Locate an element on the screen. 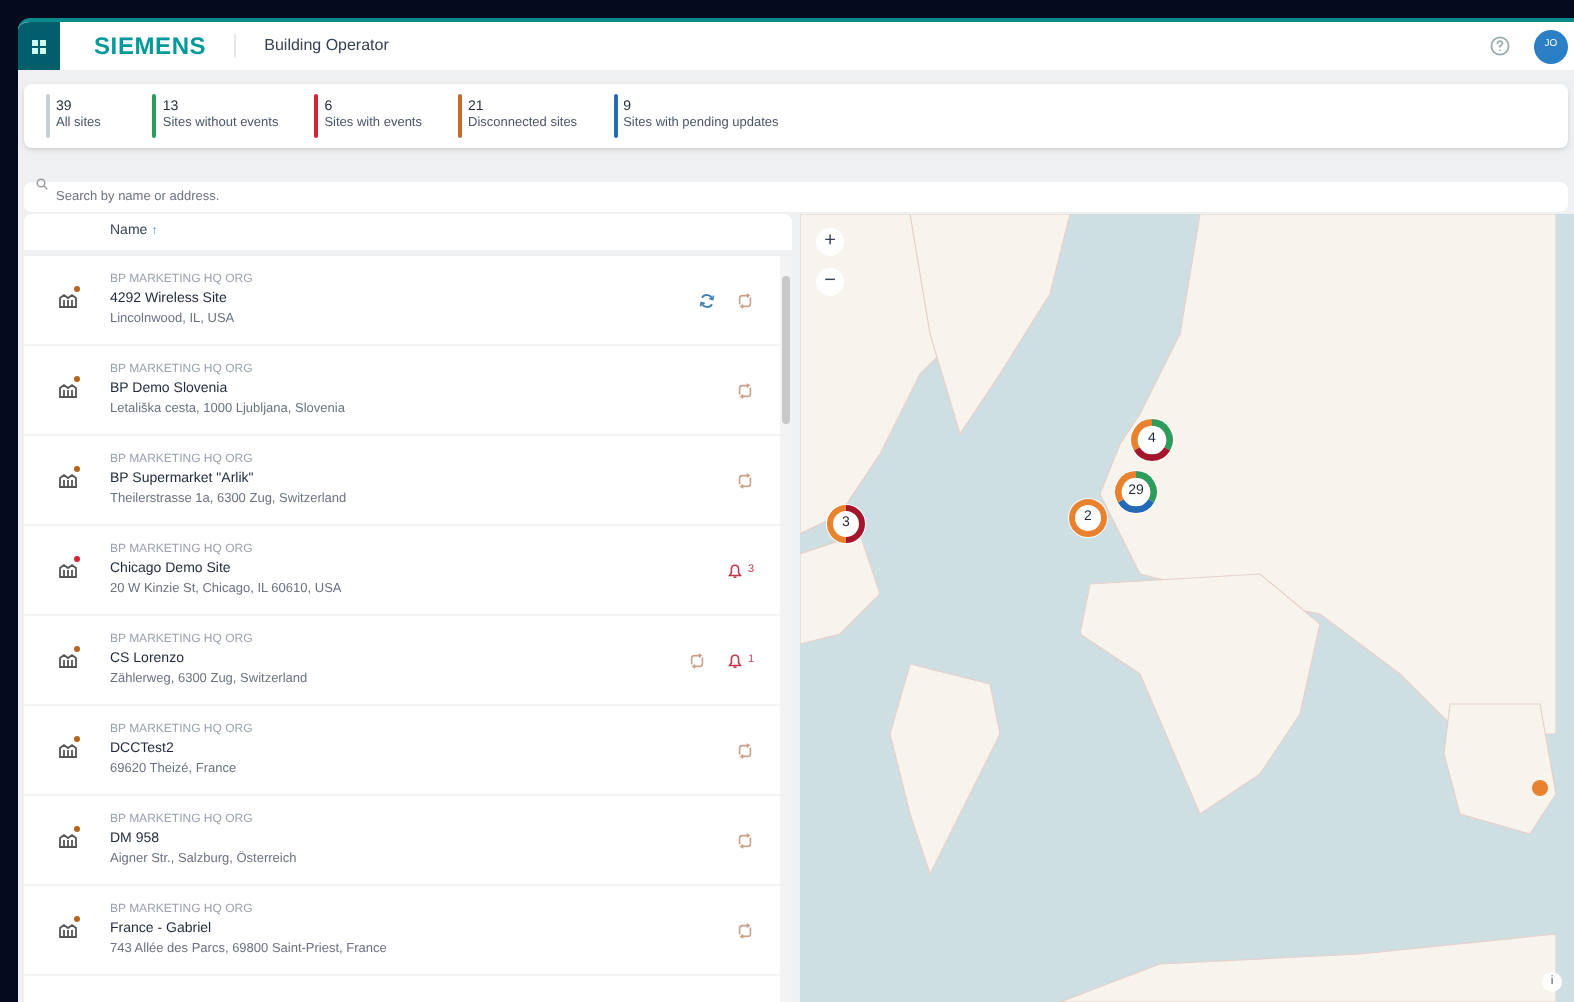 The height and width of the screenshot is (1002, 1574). scrollbar-thumb is located at coordinates (786, 350).